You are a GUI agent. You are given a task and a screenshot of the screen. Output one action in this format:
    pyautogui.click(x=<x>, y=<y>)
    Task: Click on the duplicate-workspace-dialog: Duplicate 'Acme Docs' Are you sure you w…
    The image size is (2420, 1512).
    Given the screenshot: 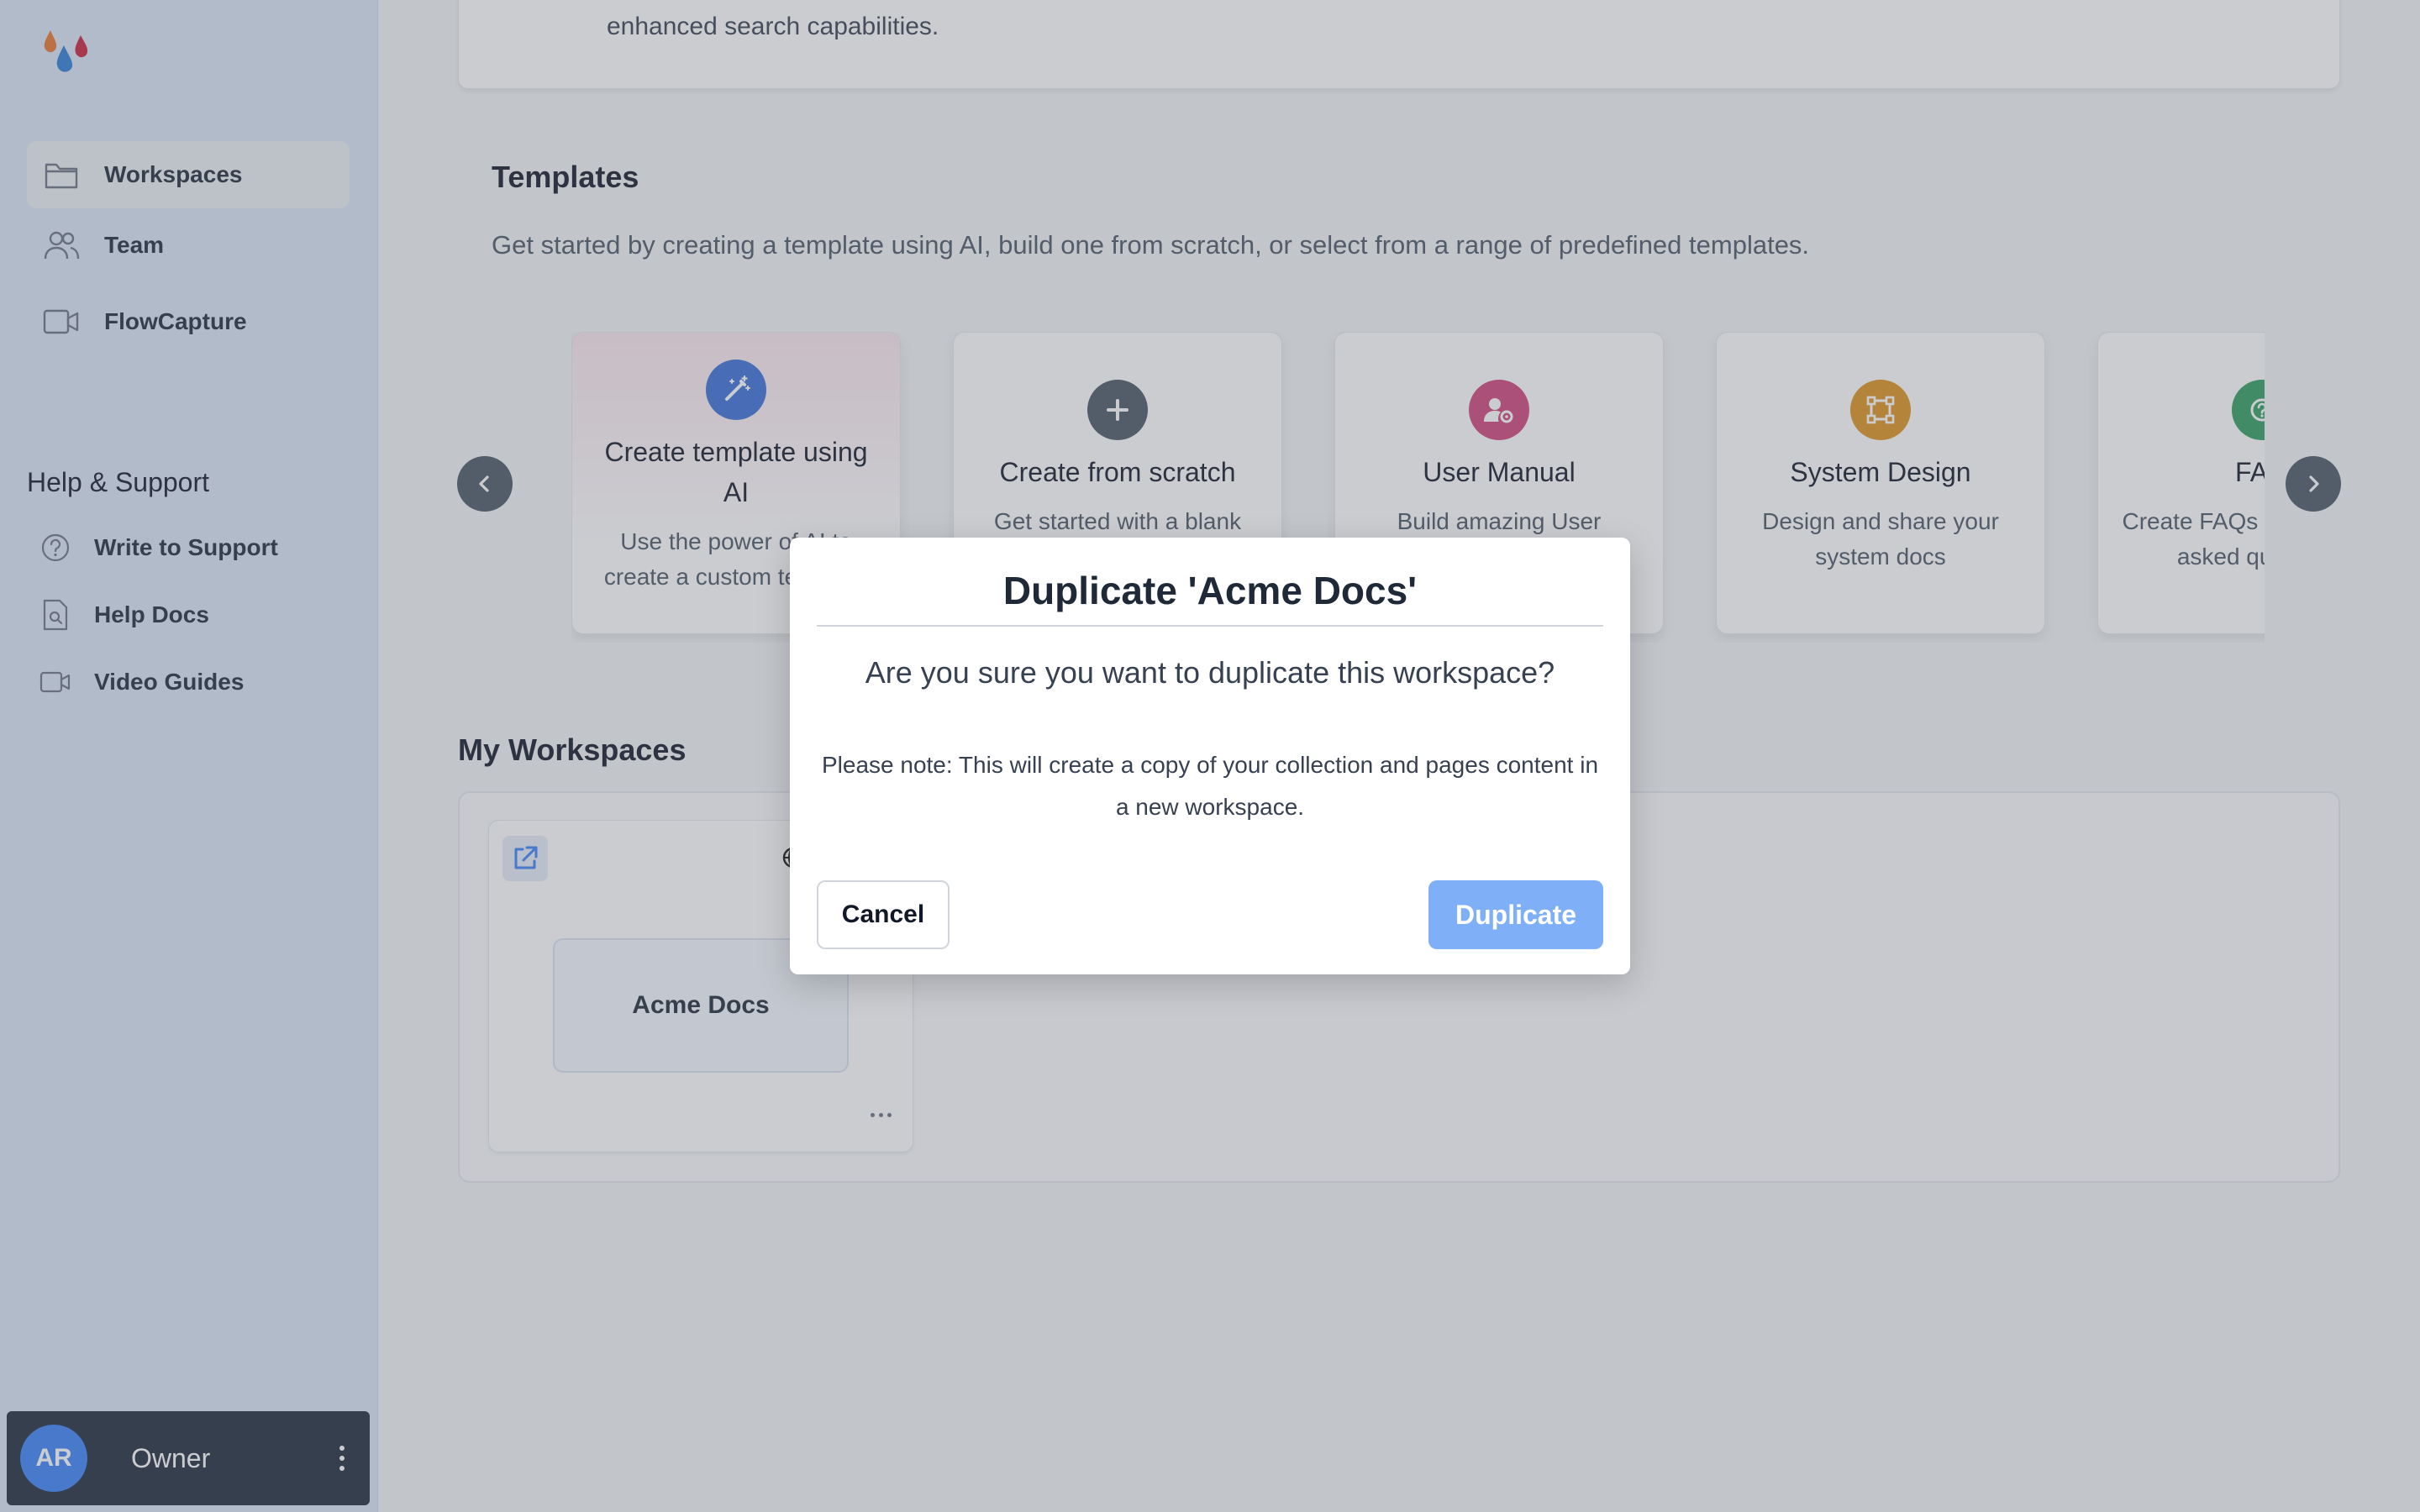 What is the action you would take?
    pyautogui.click(x=1210, y=756)
    